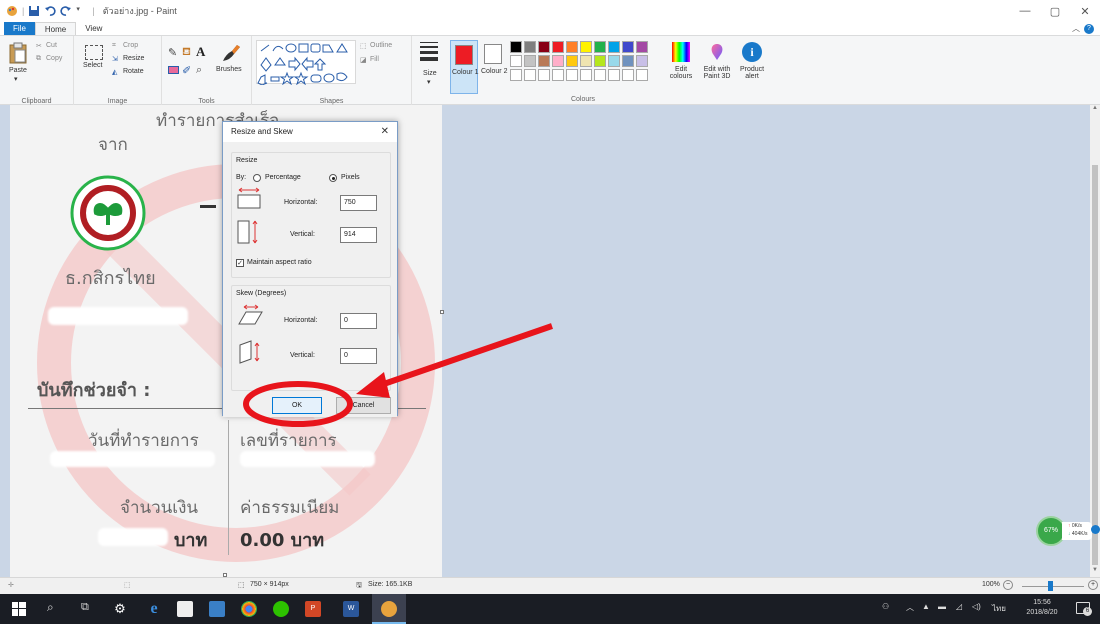 The height and width of the screenshot is (624, 1100). Describe the element at coordinates (306, 63) in the screenshot. I see `shapes-gallery` at that location.